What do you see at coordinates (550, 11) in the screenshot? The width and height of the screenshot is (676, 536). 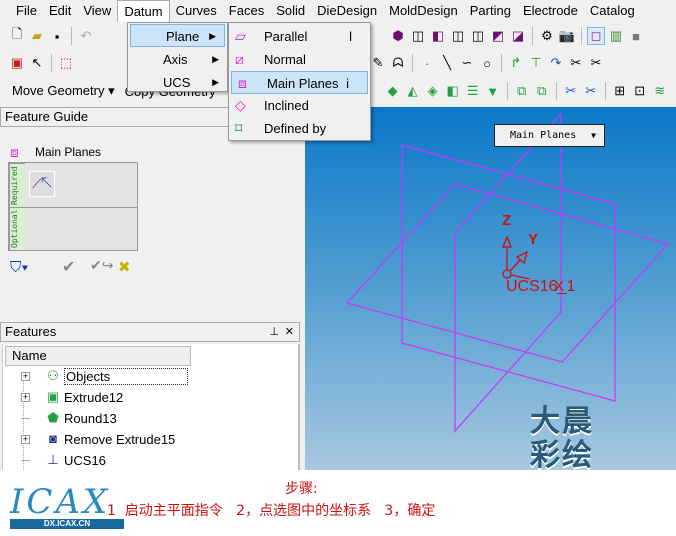 I see `menu-electrode: Electrode` at bounding box center [550, 11].